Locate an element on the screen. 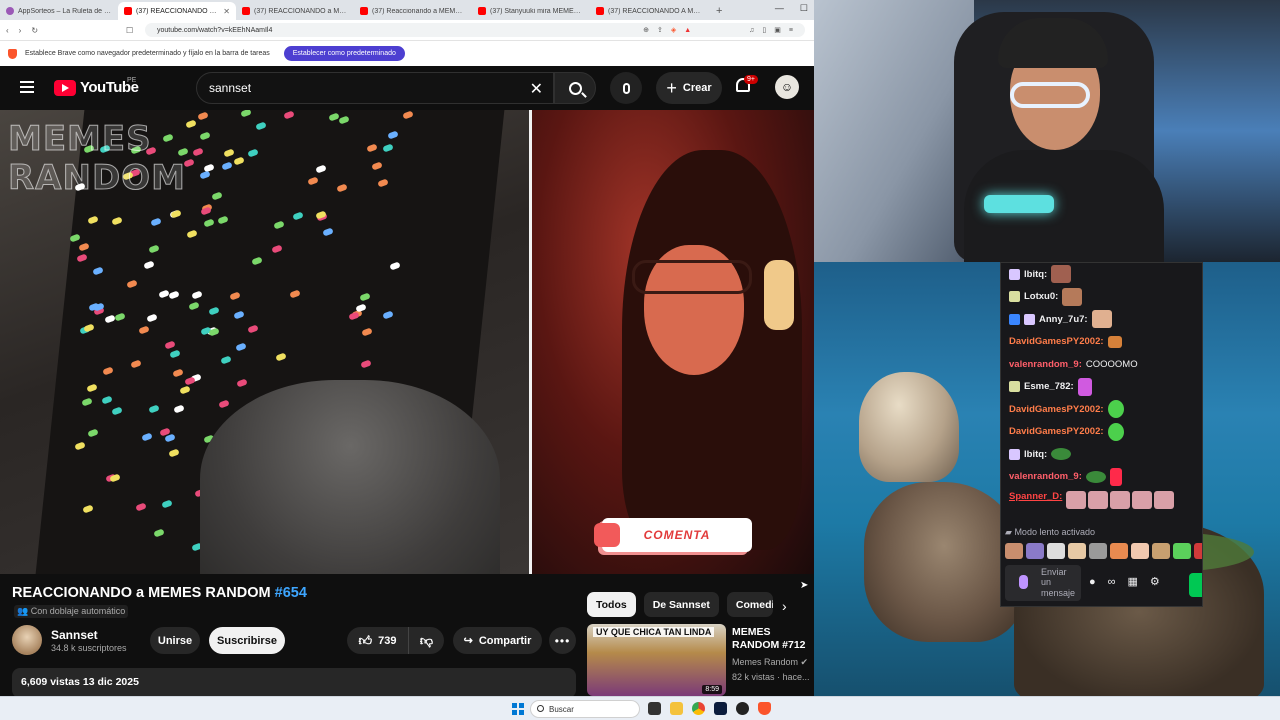 This screenshot has height=720, width=1280. comment-bubble-icon is located at coordinates (607, 535).